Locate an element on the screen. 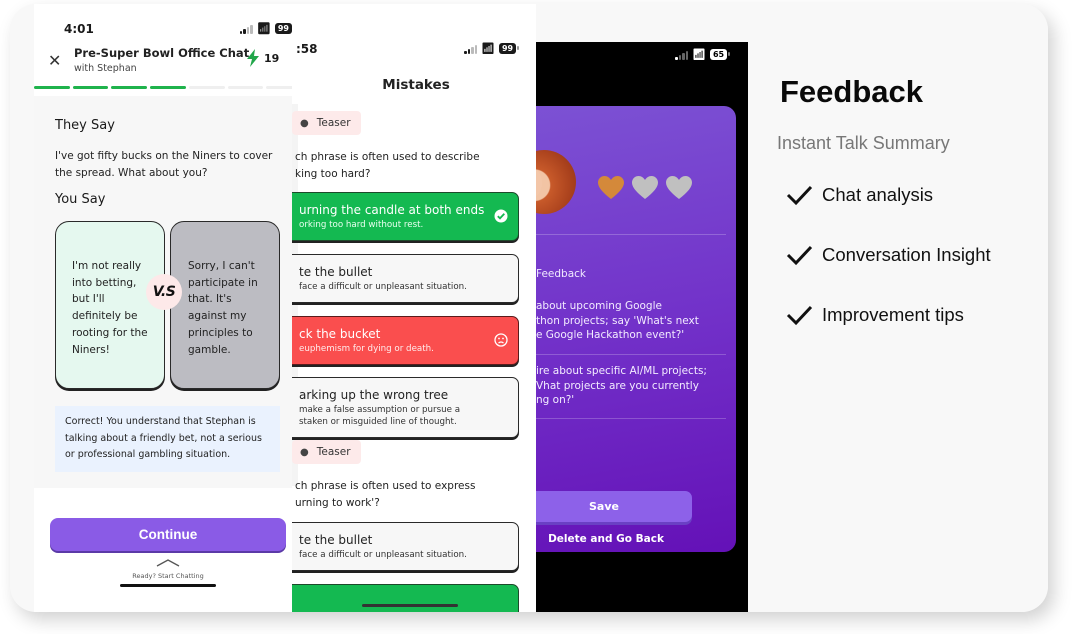  status-time: 4:01 is located at coordinates (79, 29).